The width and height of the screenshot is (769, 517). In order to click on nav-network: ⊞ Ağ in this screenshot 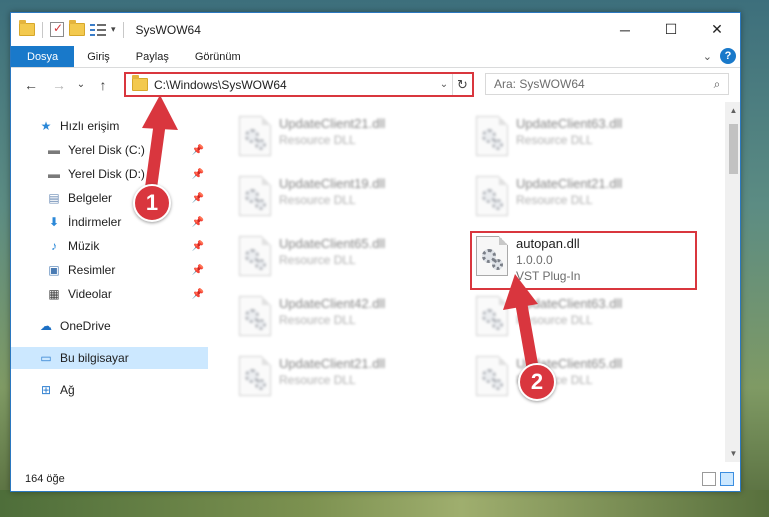, I will do `click(109, 390)`.